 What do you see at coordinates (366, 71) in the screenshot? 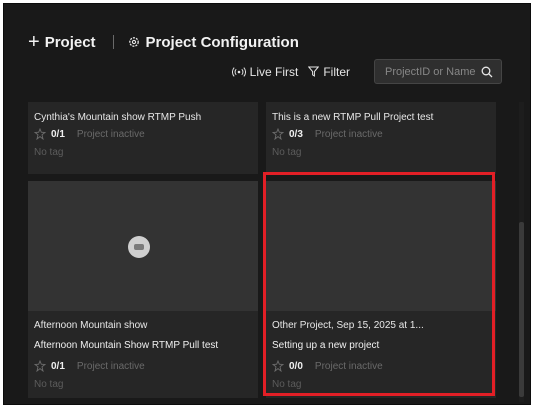
I see `toolbar: Live First Filter` at bounding box center [366, 71].